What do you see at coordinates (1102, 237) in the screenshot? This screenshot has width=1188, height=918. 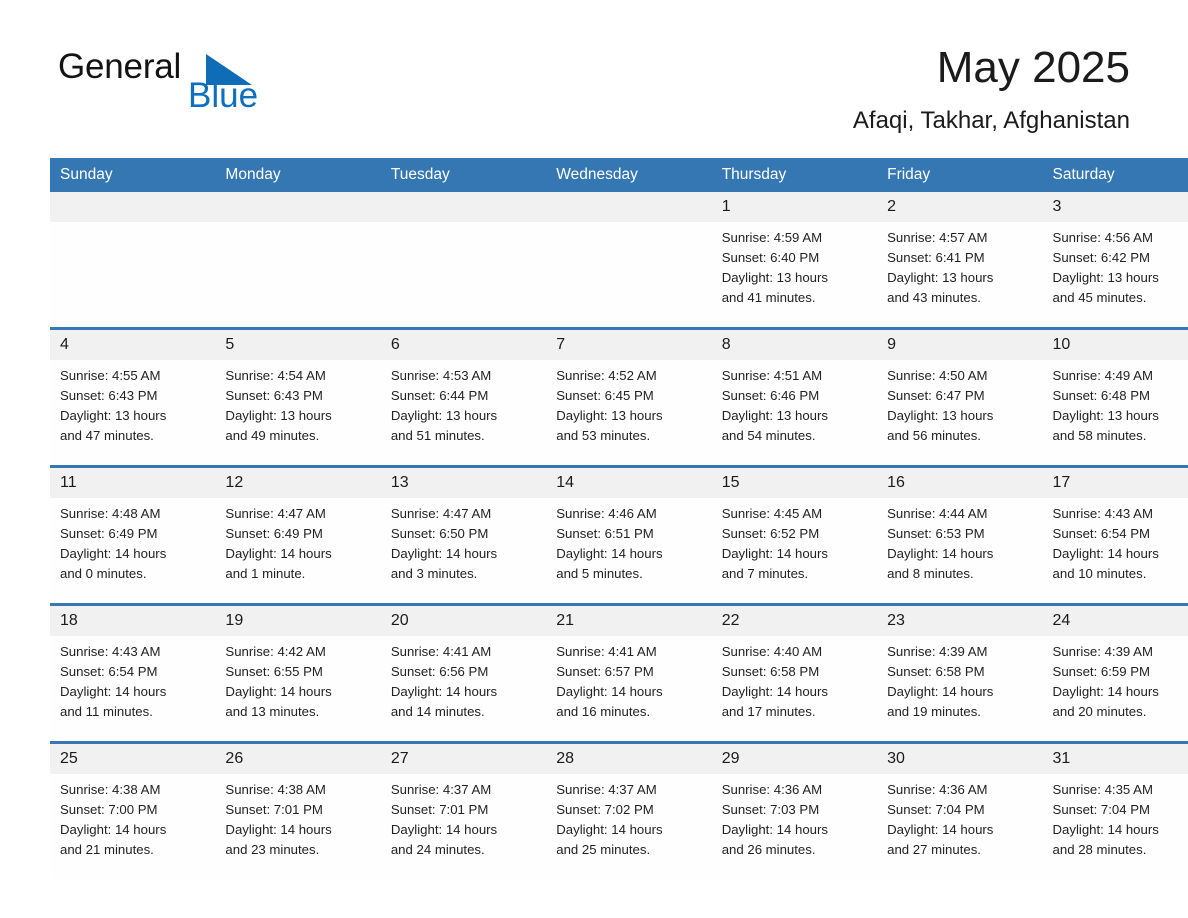 I see `day-detail-line: Sunrise: 4:56 AM` at bounding box center [1102, 237].